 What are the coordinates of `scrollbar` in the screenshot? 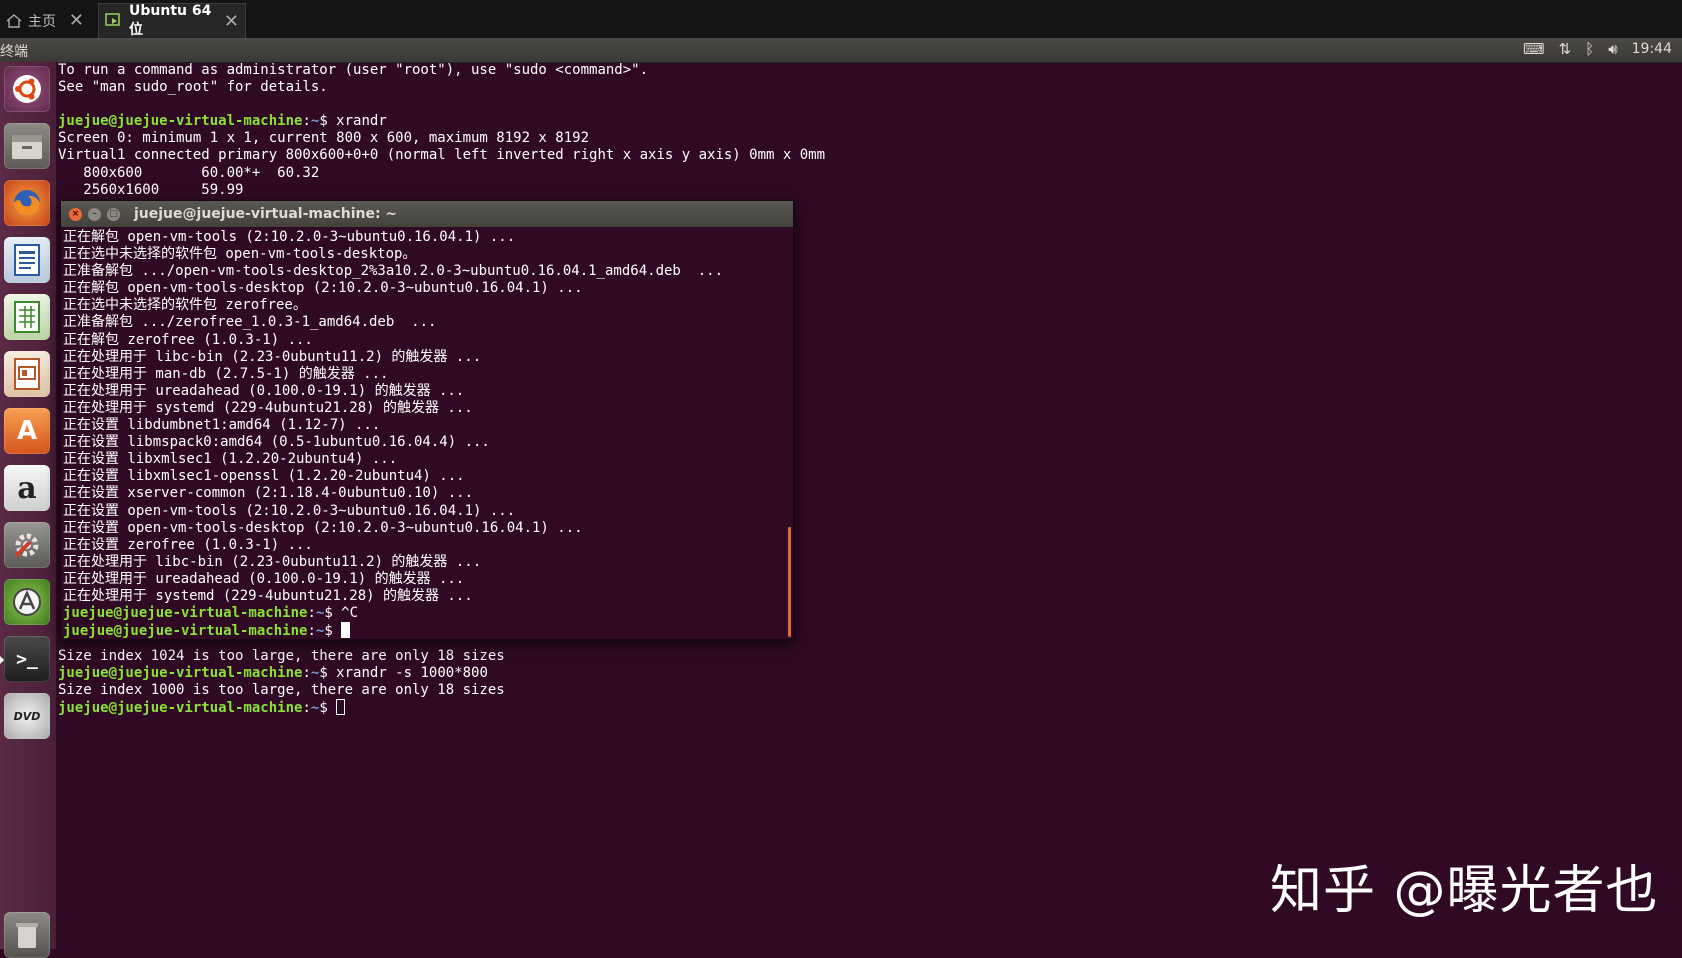 It's located at (789, 582).